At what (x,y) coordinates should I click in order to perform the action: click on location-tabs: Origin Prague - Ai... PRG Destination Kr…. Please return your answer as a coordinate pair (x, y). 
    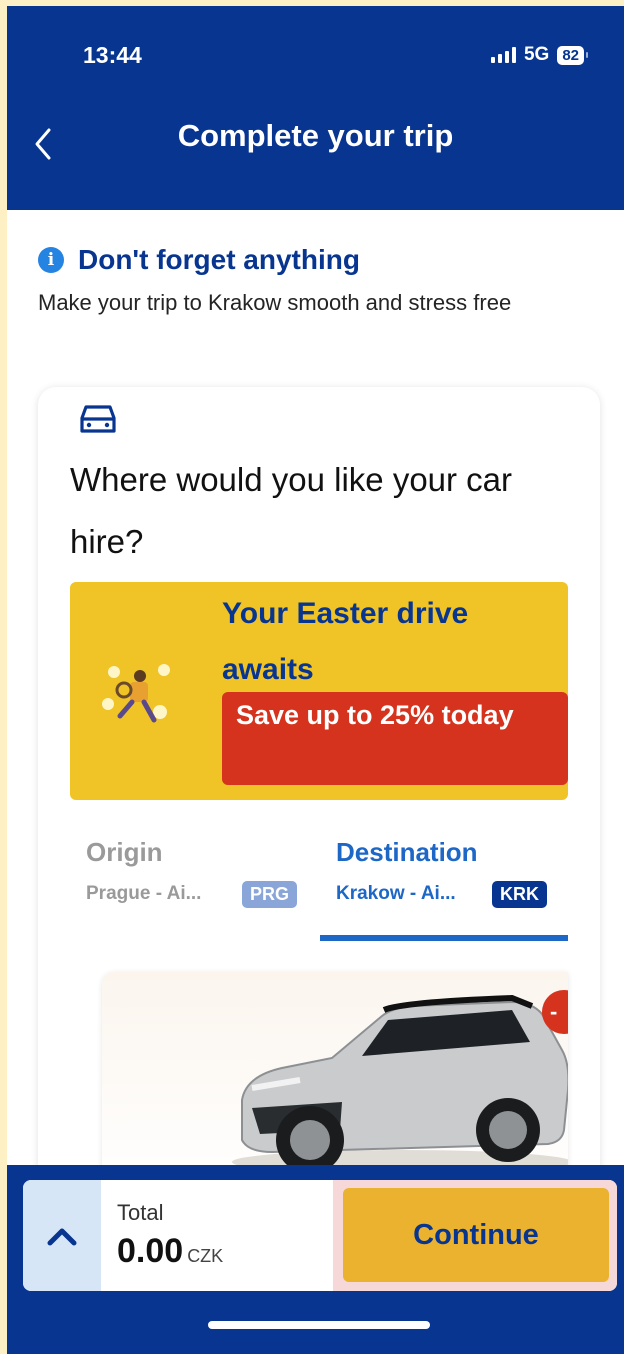
    Looking at the image, I should click on (319, 879).